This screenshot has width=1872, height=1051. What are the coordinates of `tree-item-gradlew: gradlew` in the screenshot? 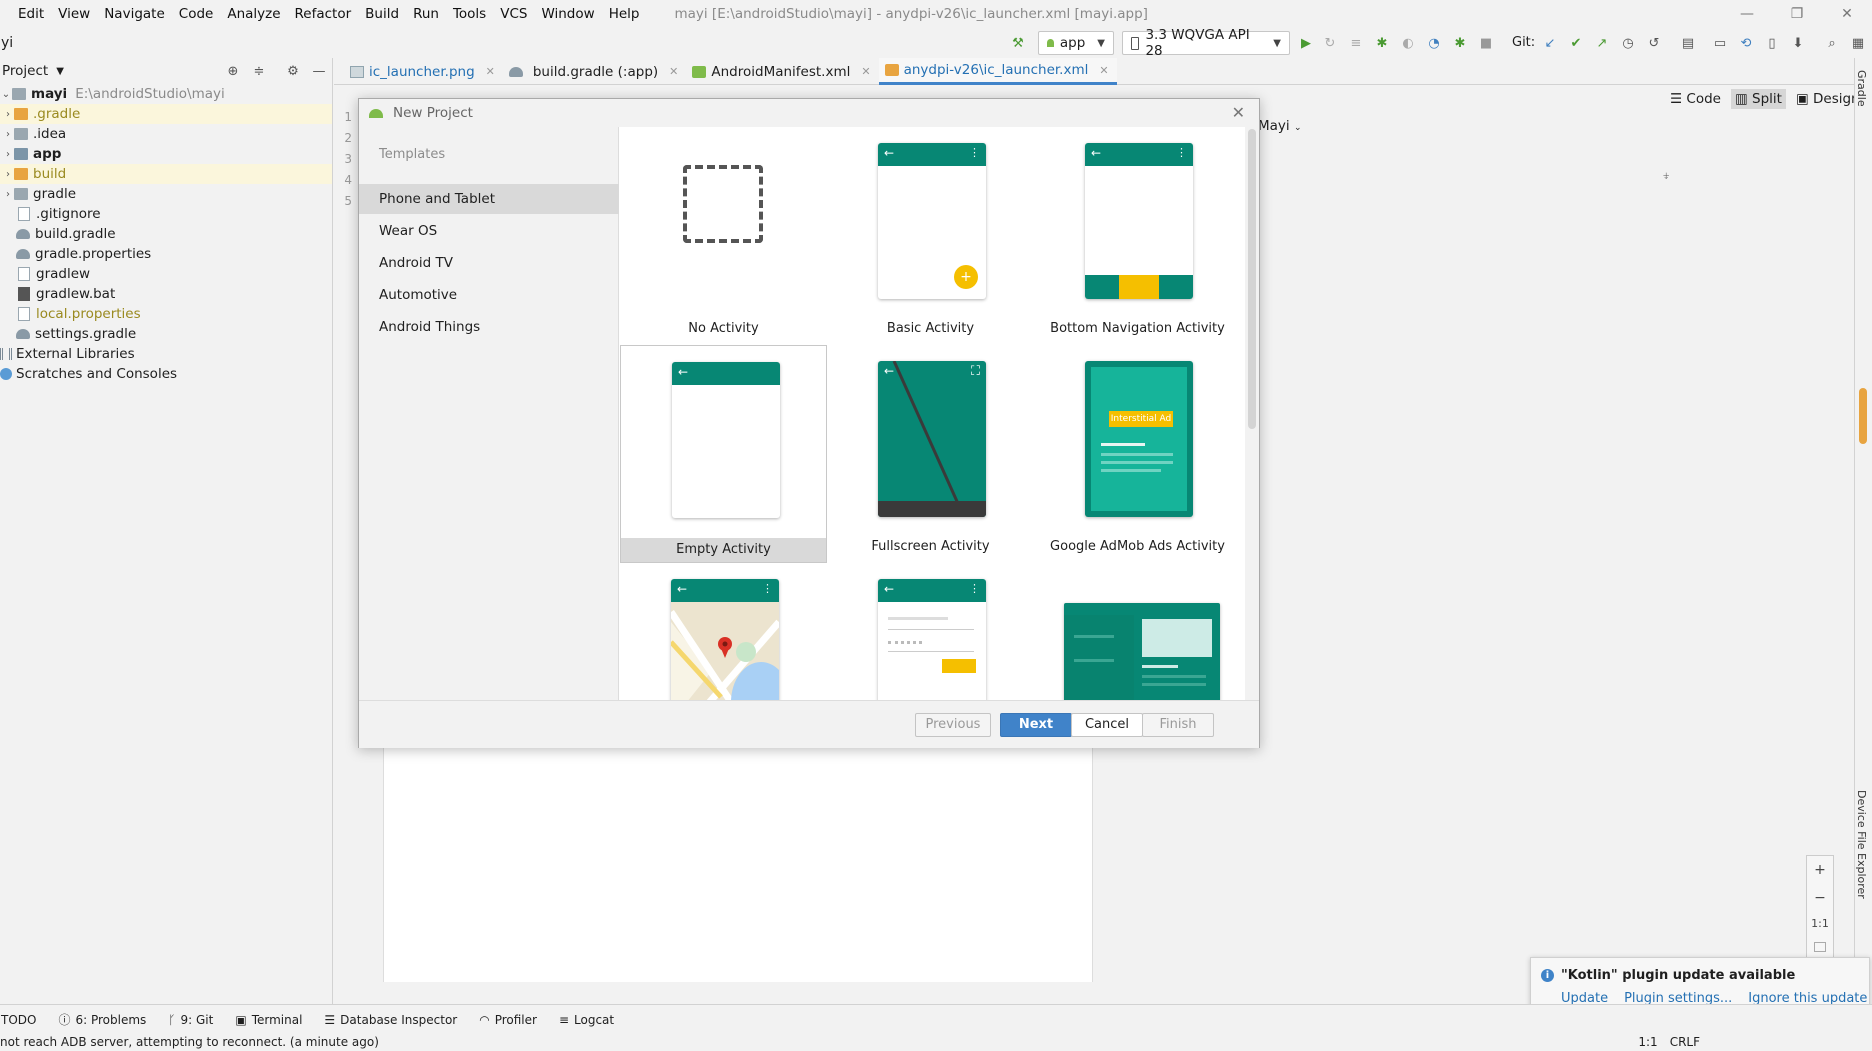 It's located at (166, 274).